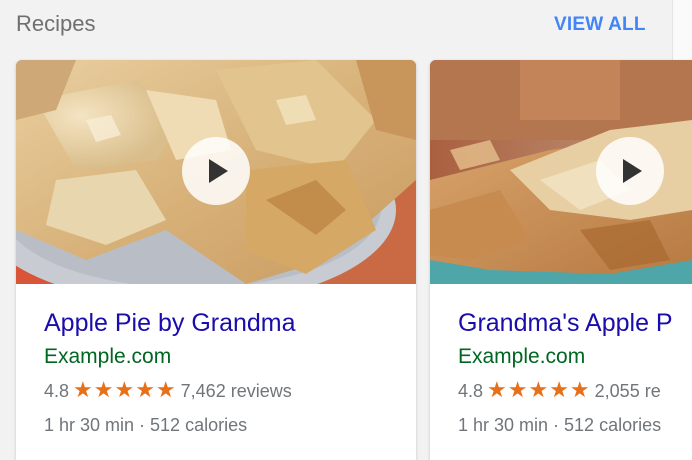 The width and height of the screenshot is (692, 460). What do you see at coordinates (600, 25) in the screenshot?
I see `view-all-link: VIEW ALL` at bounding box center [600, 25].